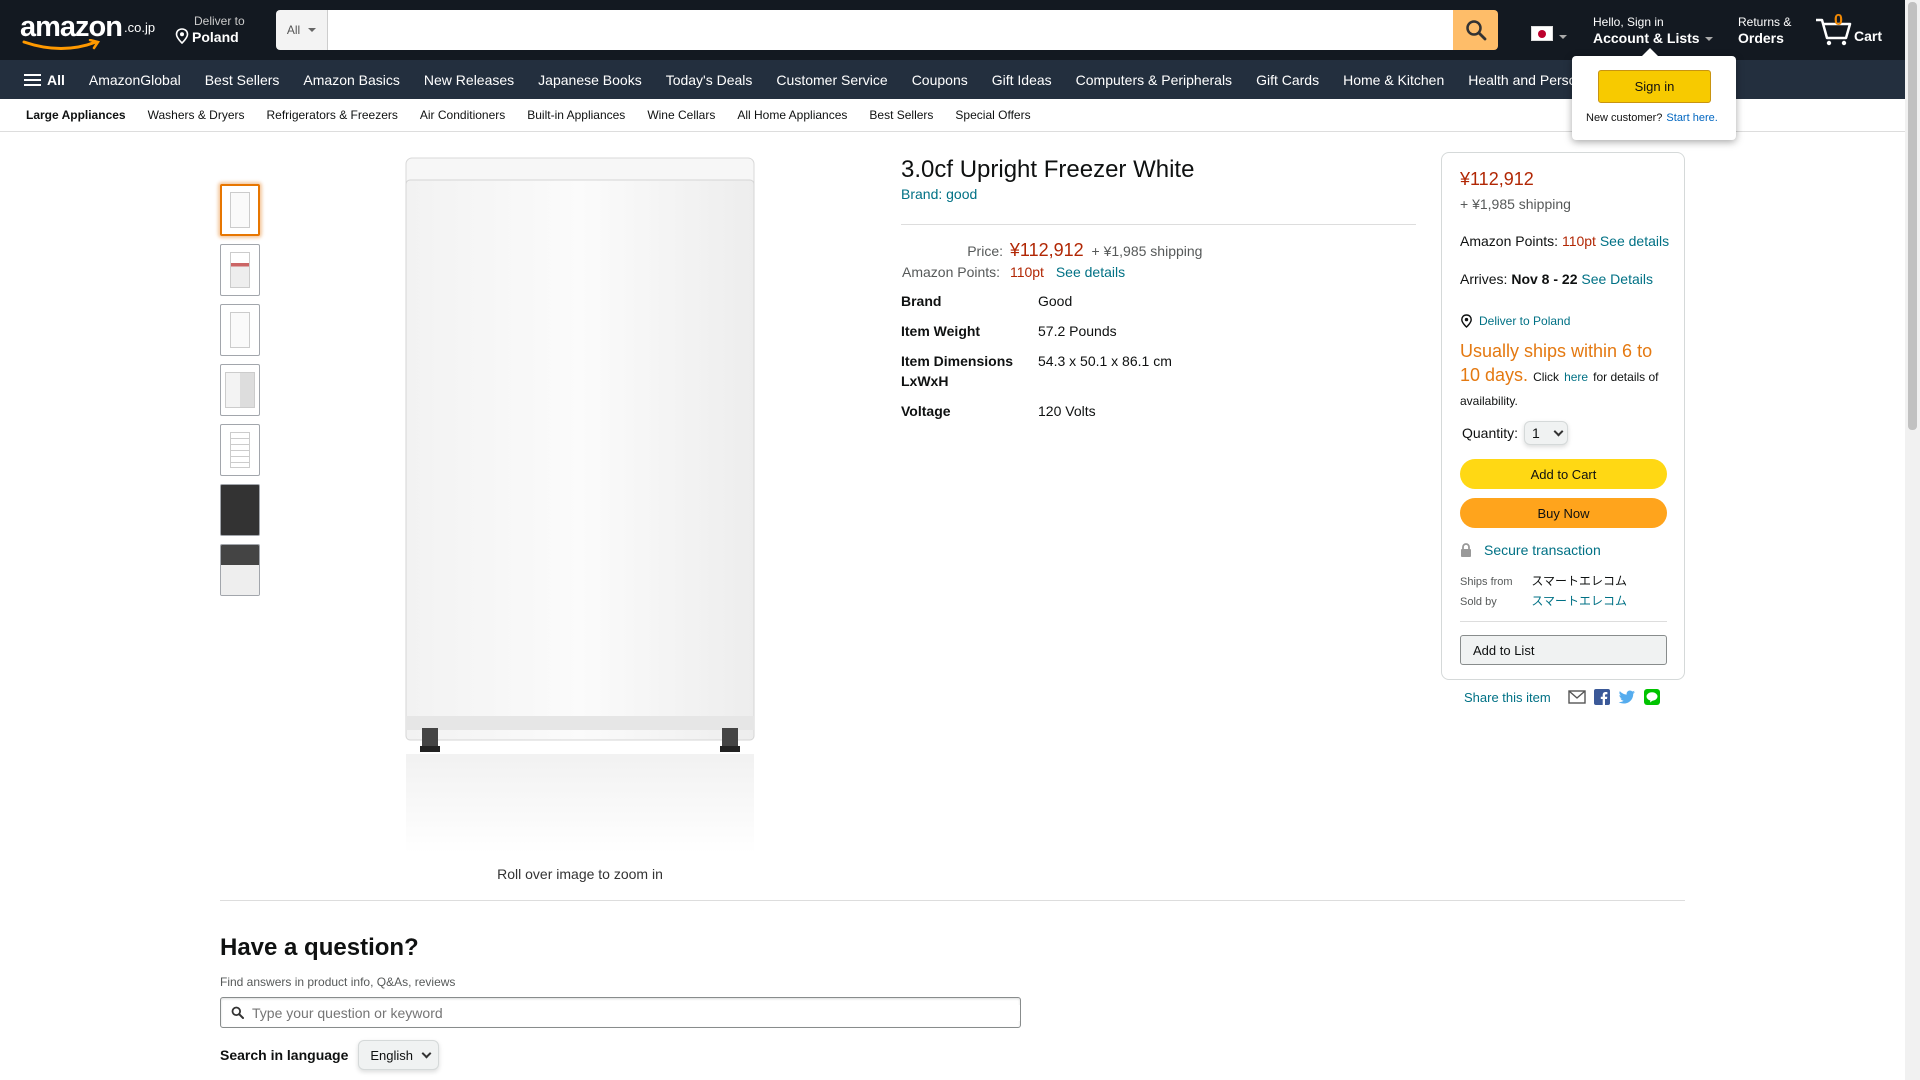 This screenshot has height=1080, width=1920. What do you see at coordinates (302, 30) in the screenshot?
I see `search-category-dropdown: All` at bounding box center [302, 30].